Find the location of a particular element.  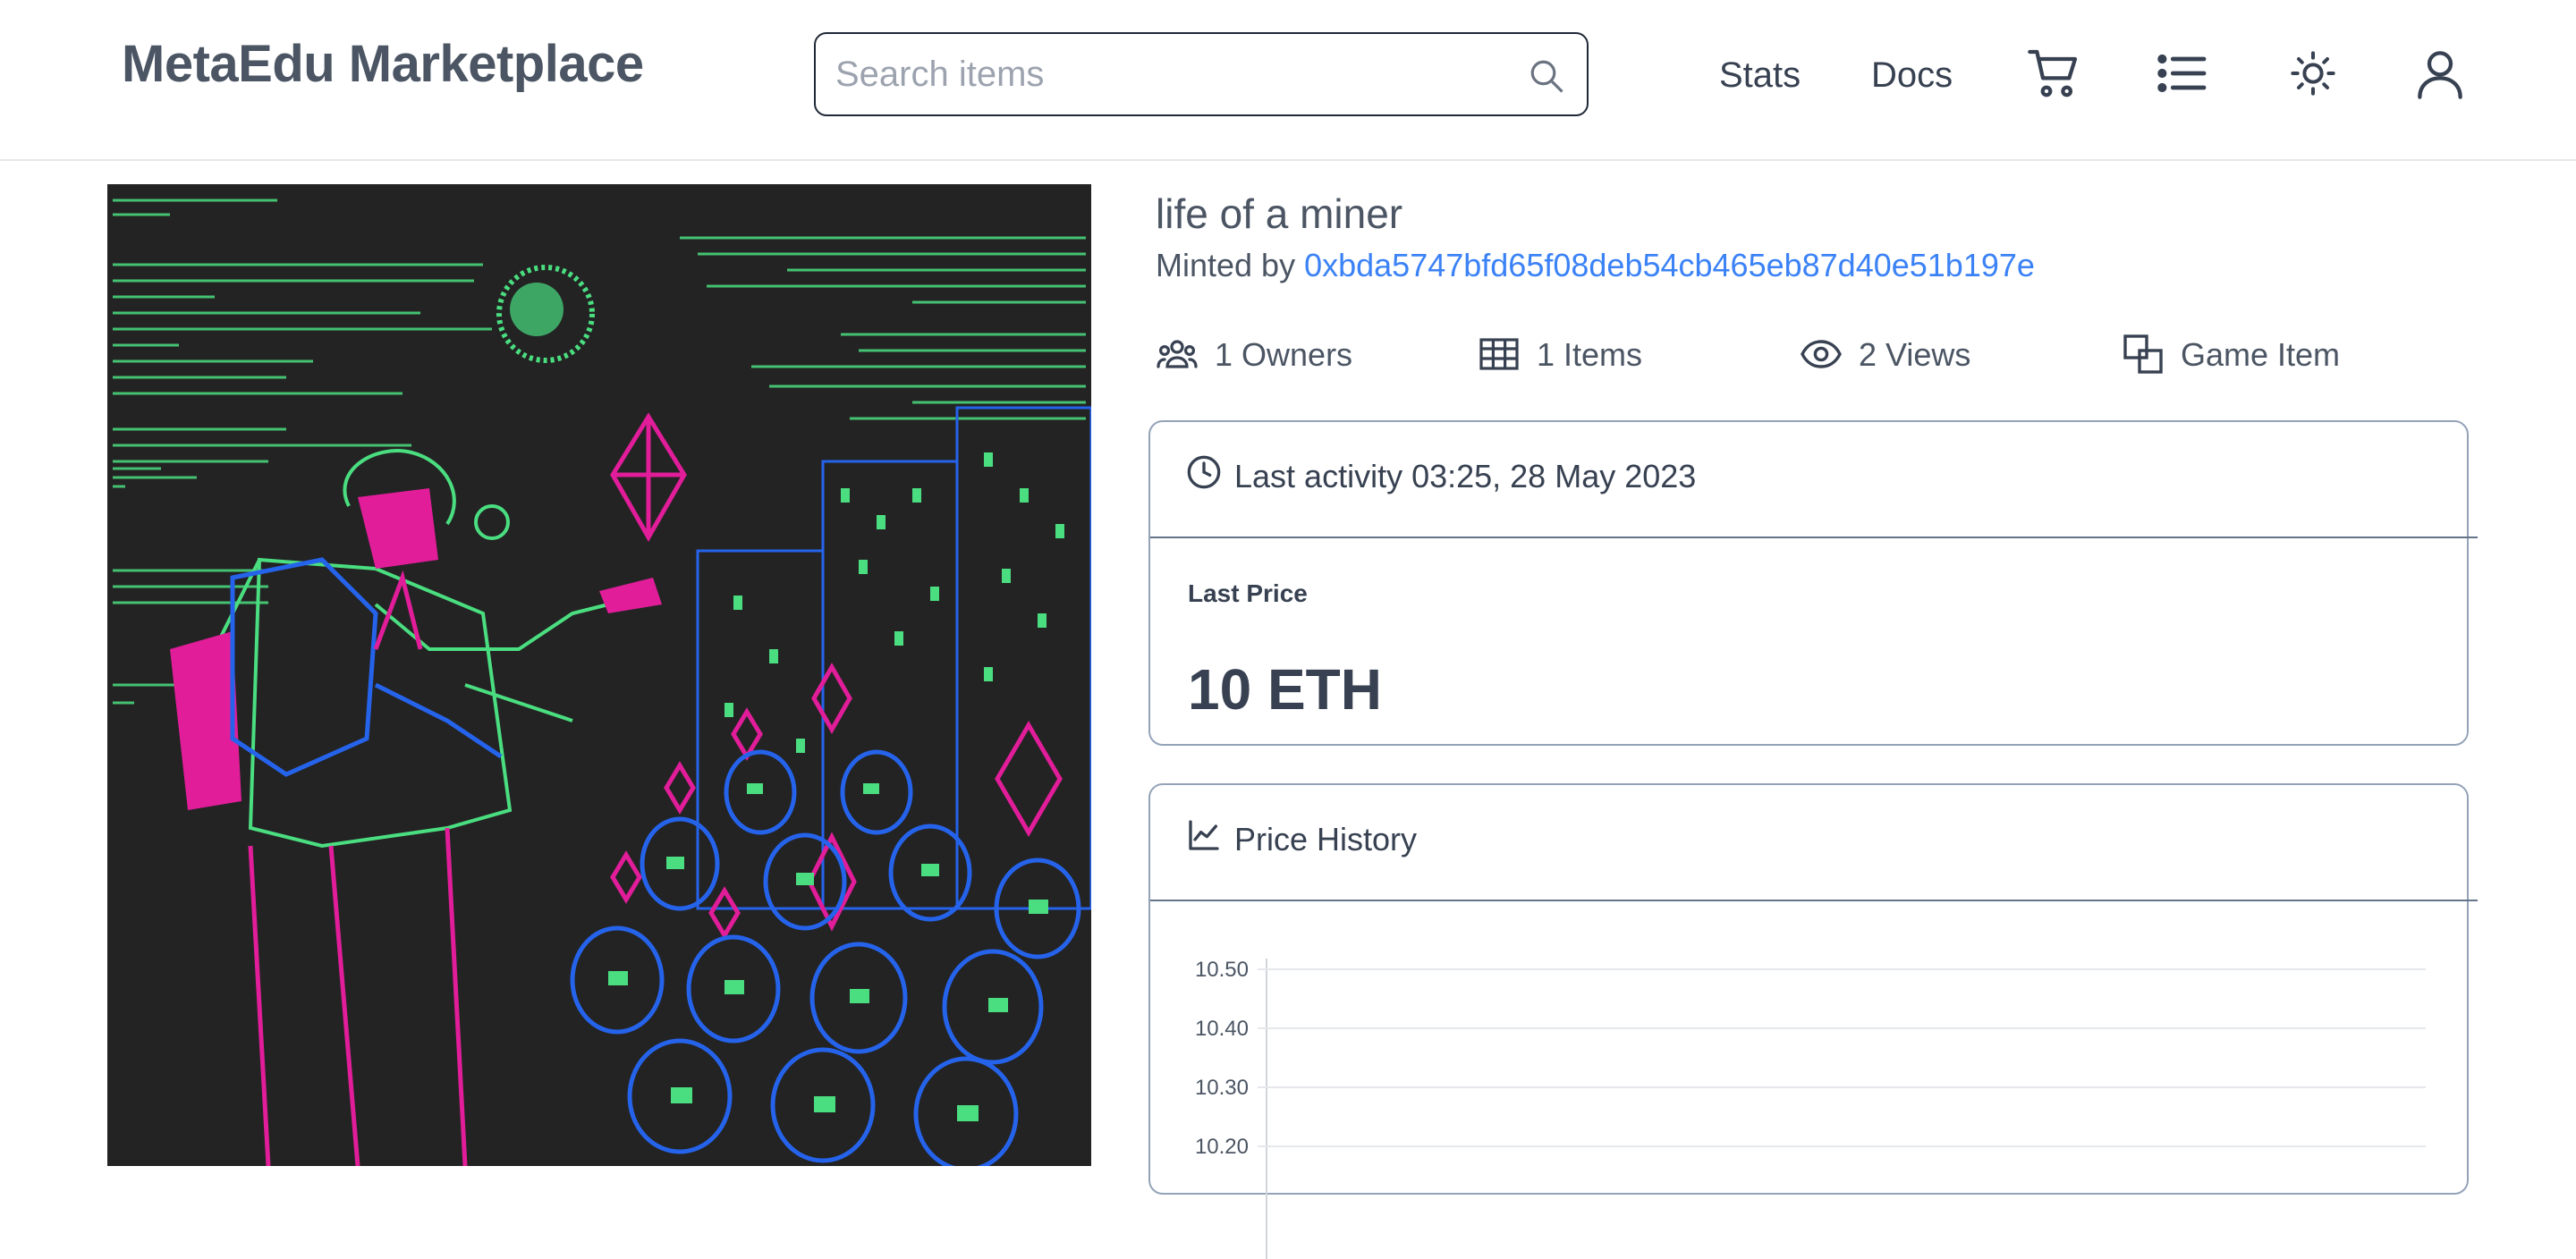

last-price-value: 10 ETH is located at coordinates (1285, 689).